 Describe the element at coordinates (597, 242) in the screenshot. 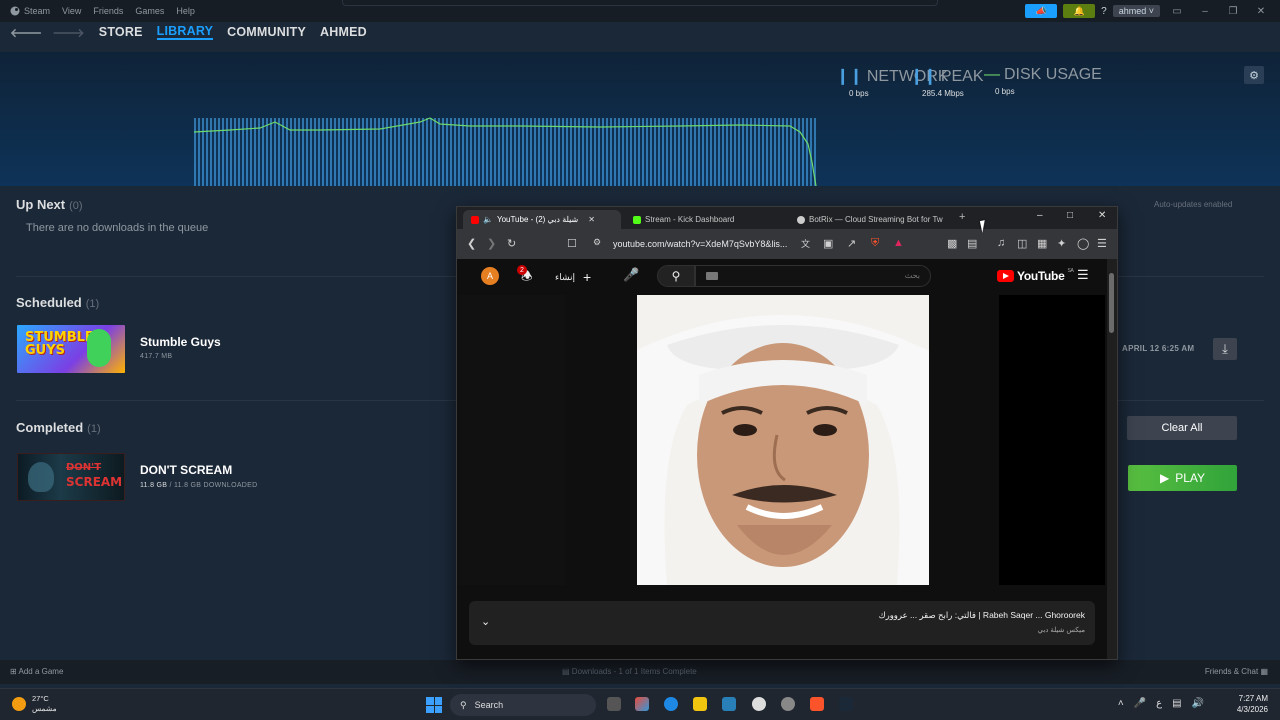

I see `site-info-icon: ⚙` at that location.